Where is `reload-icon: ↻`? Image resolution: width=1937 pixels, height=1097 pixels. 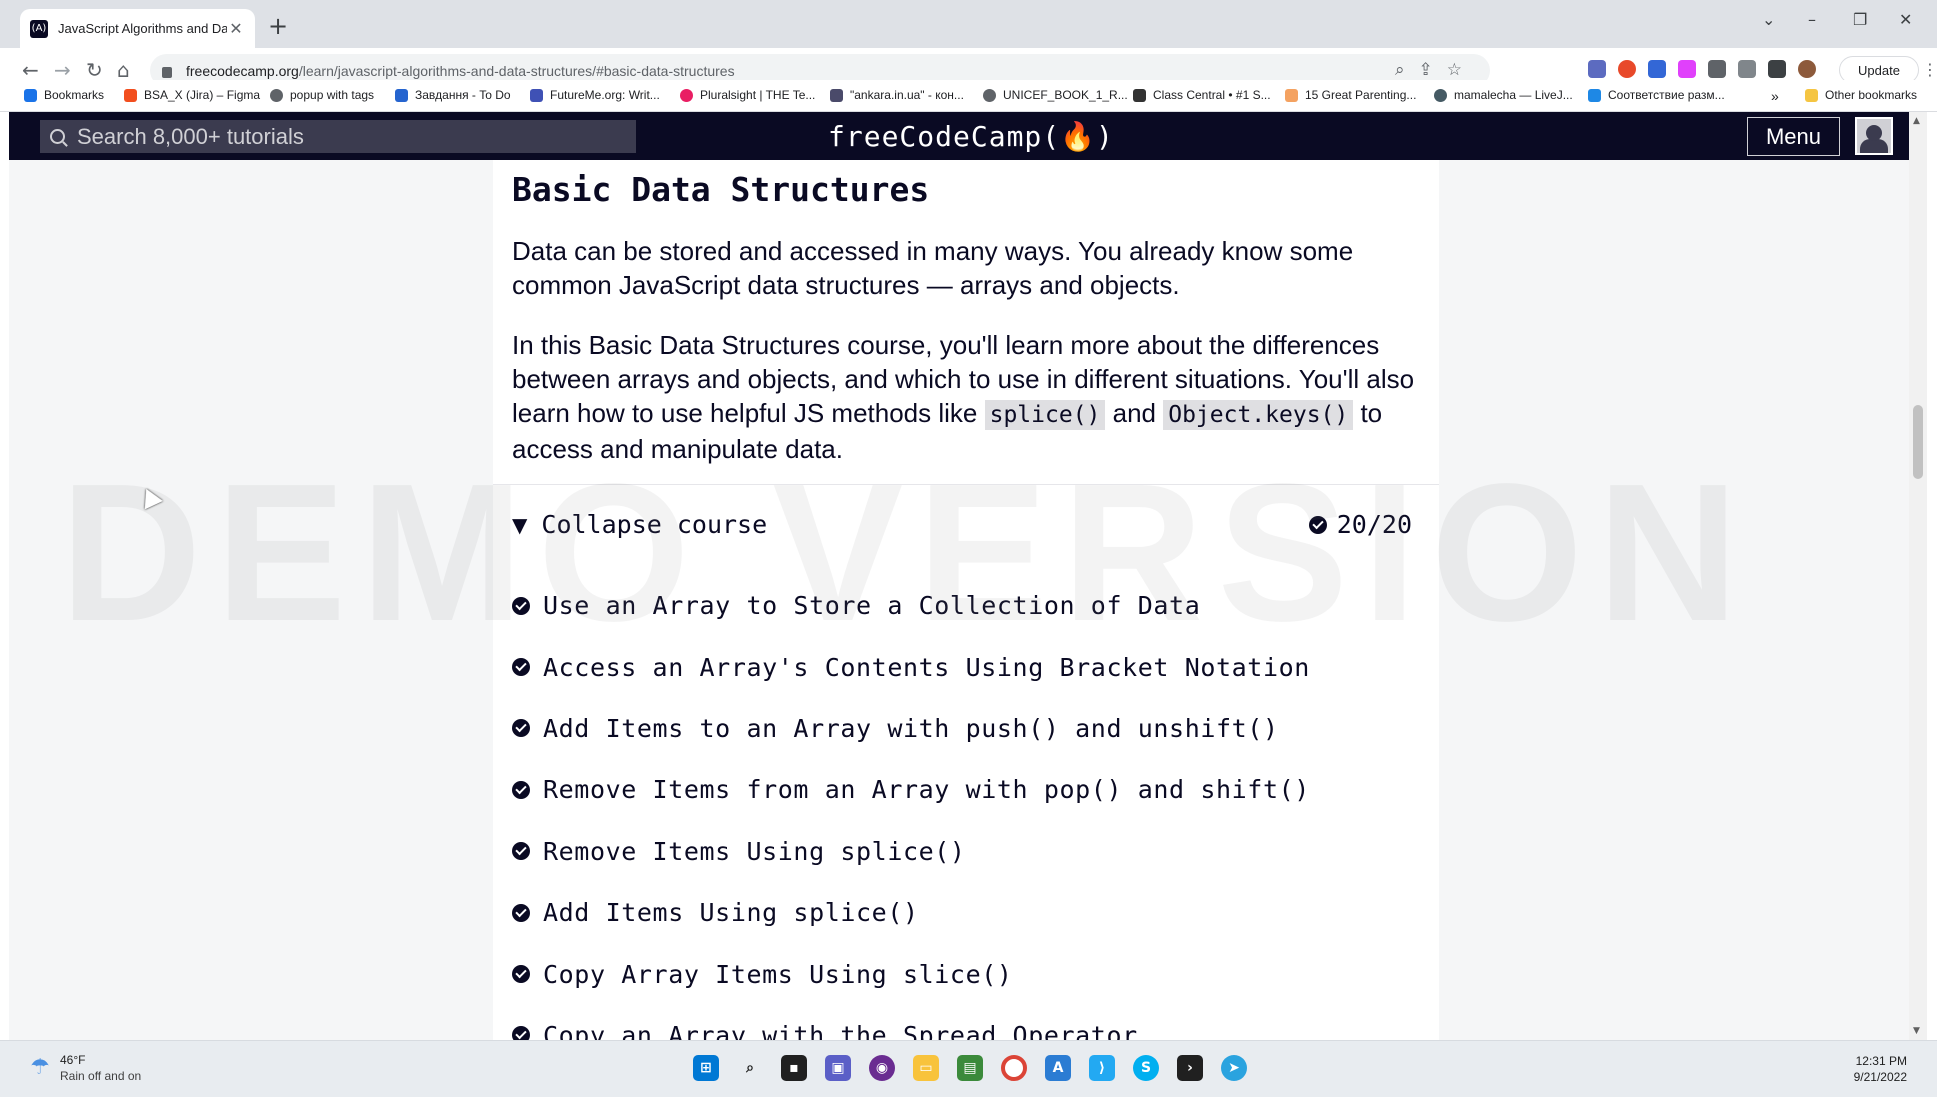 reload-icon: ↻ is located at coordinates (94, 70).